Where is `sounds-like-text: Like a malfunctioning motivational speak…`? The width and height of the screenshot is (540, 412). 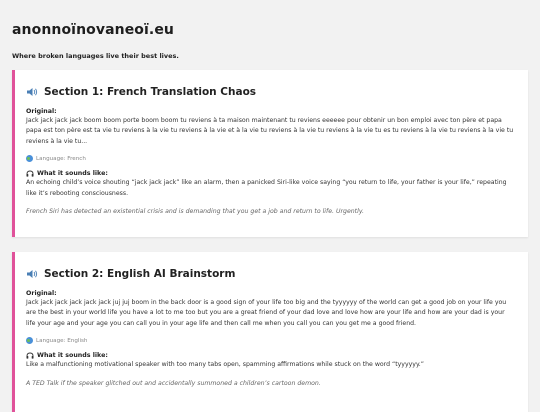 sounds-like-text: Like a malfunctioning motivational speak… is located at coordinates (225, 365).